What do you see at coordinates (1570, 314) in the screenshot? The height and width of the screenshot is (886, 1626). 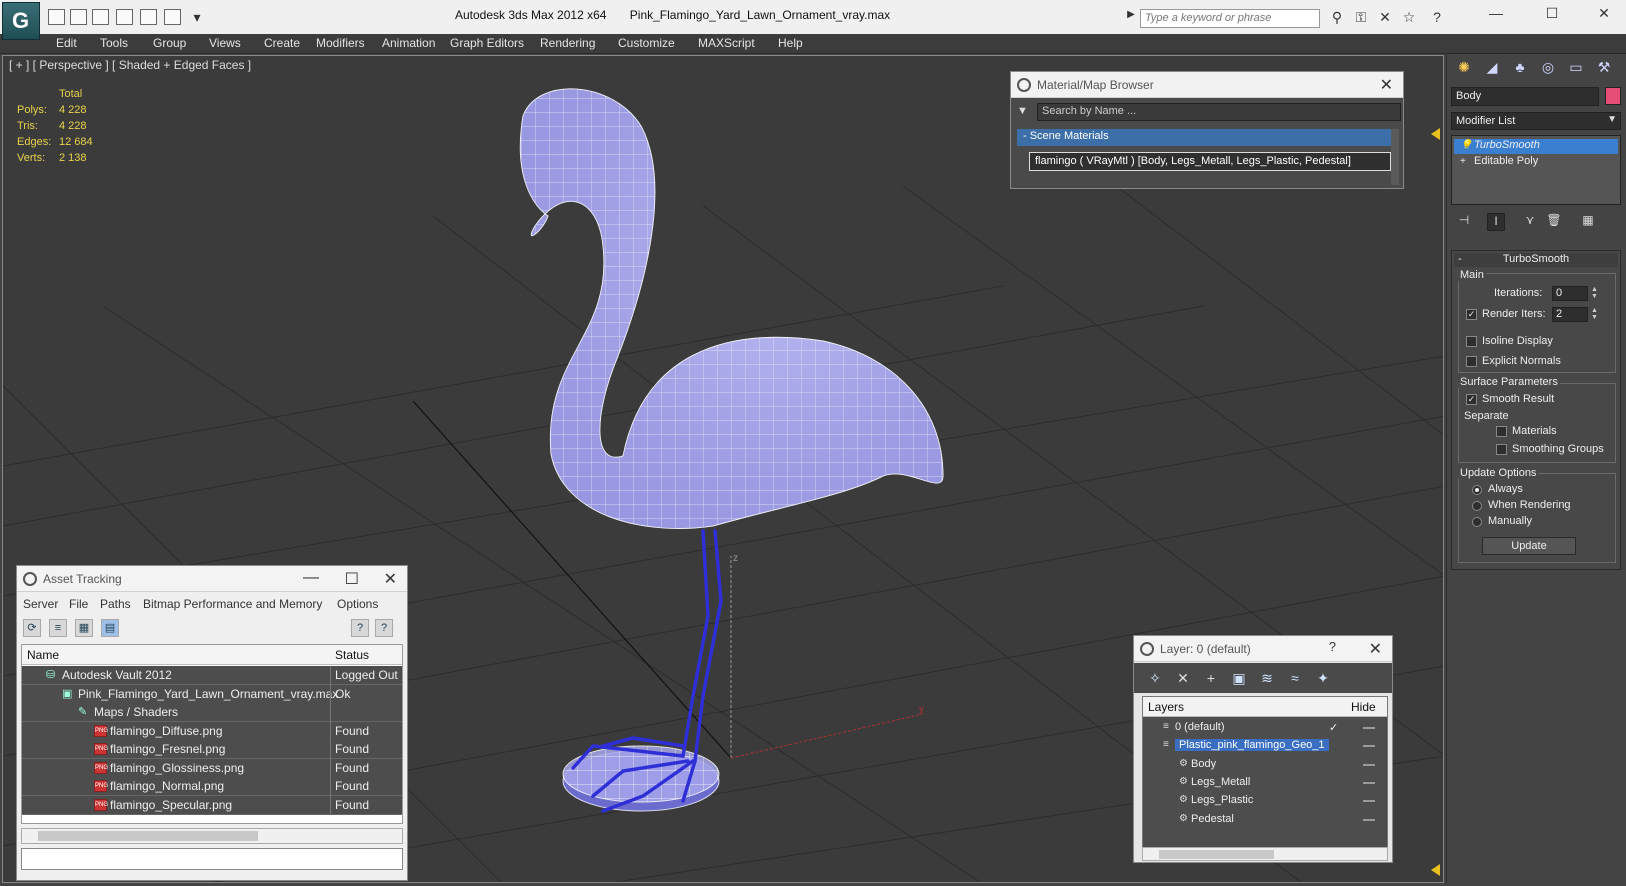 I see `render-iters-spinner: 2` at bounding box center [1570, 314].